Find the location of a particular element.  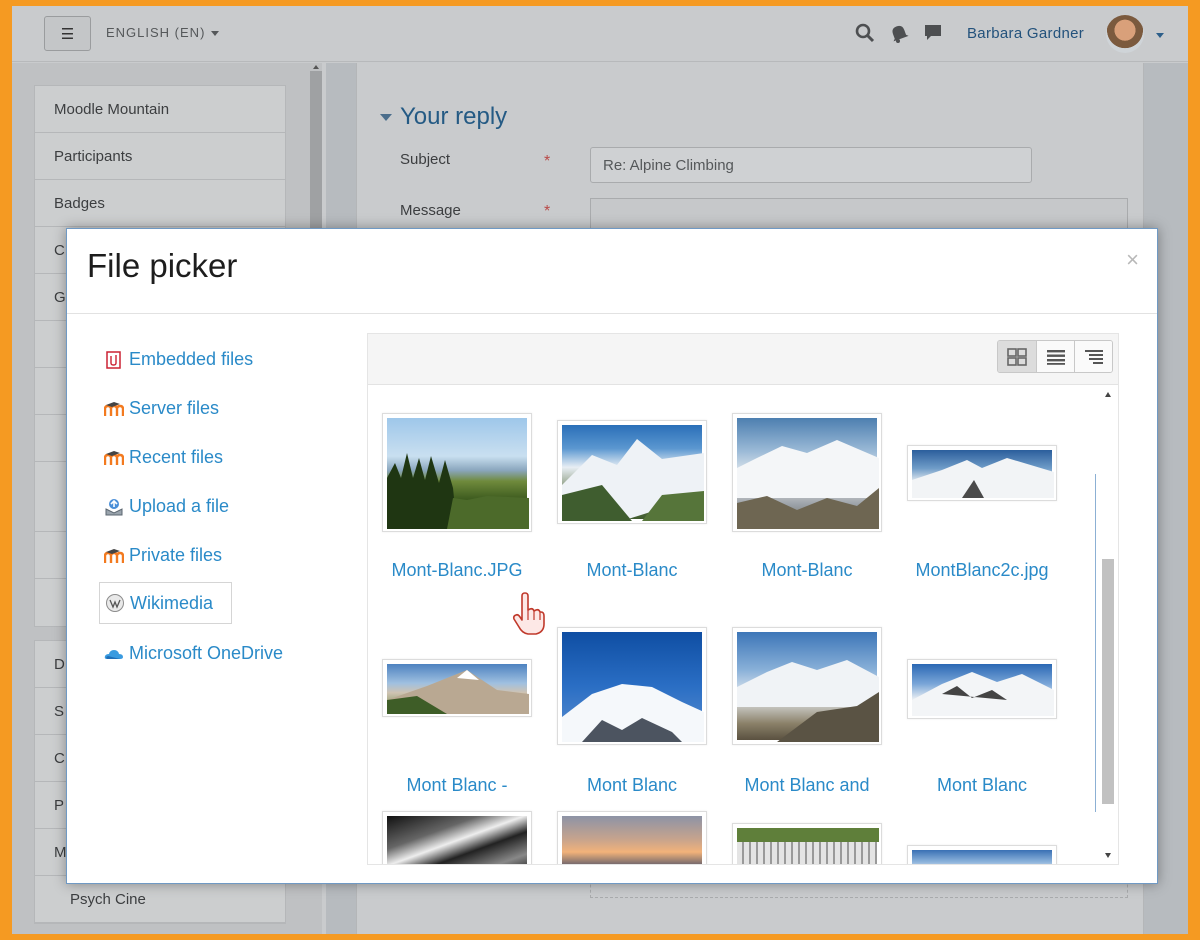

file-grid-scrollbar is located at coordinates (1105, 643).